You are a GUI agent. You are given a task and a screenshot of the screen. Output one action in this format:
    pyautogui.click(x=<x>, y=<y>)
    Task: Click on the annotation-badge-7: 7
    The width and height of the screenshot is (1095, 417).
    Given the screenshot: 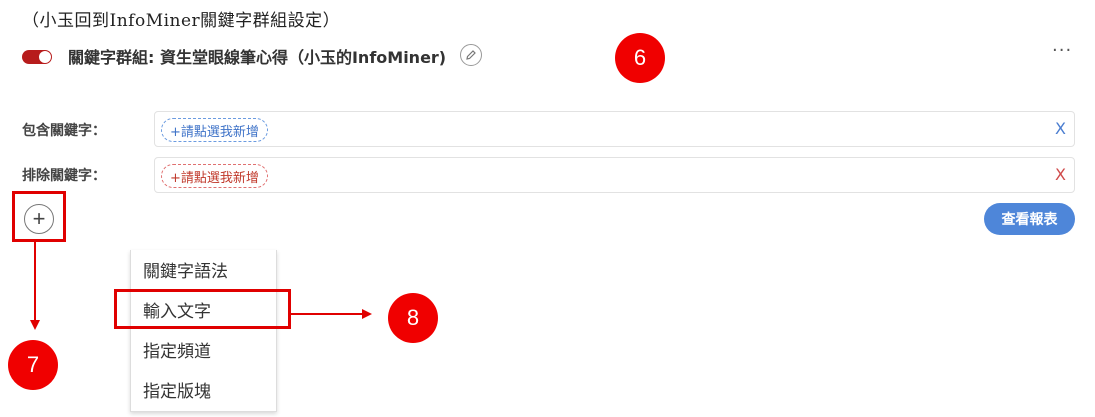 What is the action you would take?
    pyautogui.click(x=33, y=365)
    